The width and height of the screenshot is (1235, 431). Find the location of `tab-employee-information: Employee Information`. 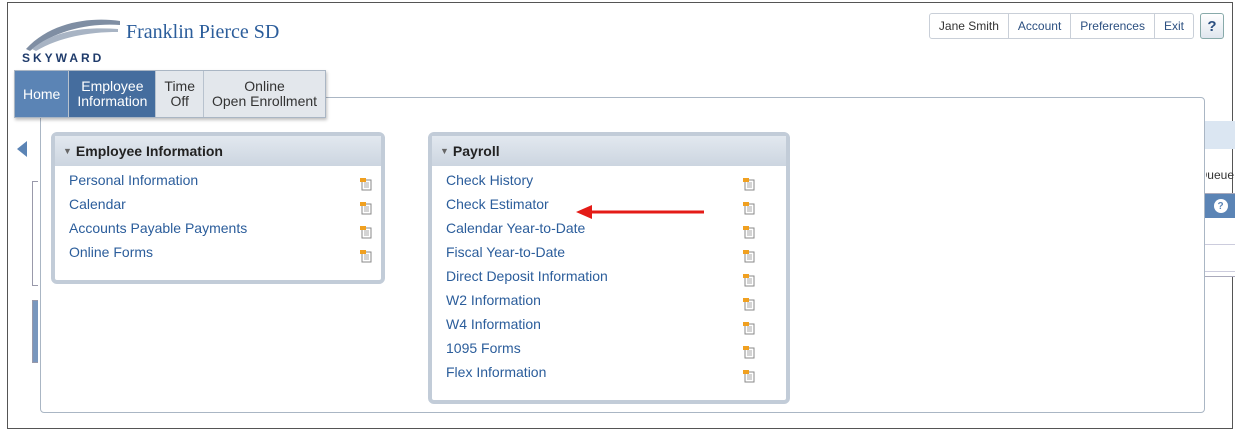

tab-employee-information: Employee Information is located at coordinates (113, 94).